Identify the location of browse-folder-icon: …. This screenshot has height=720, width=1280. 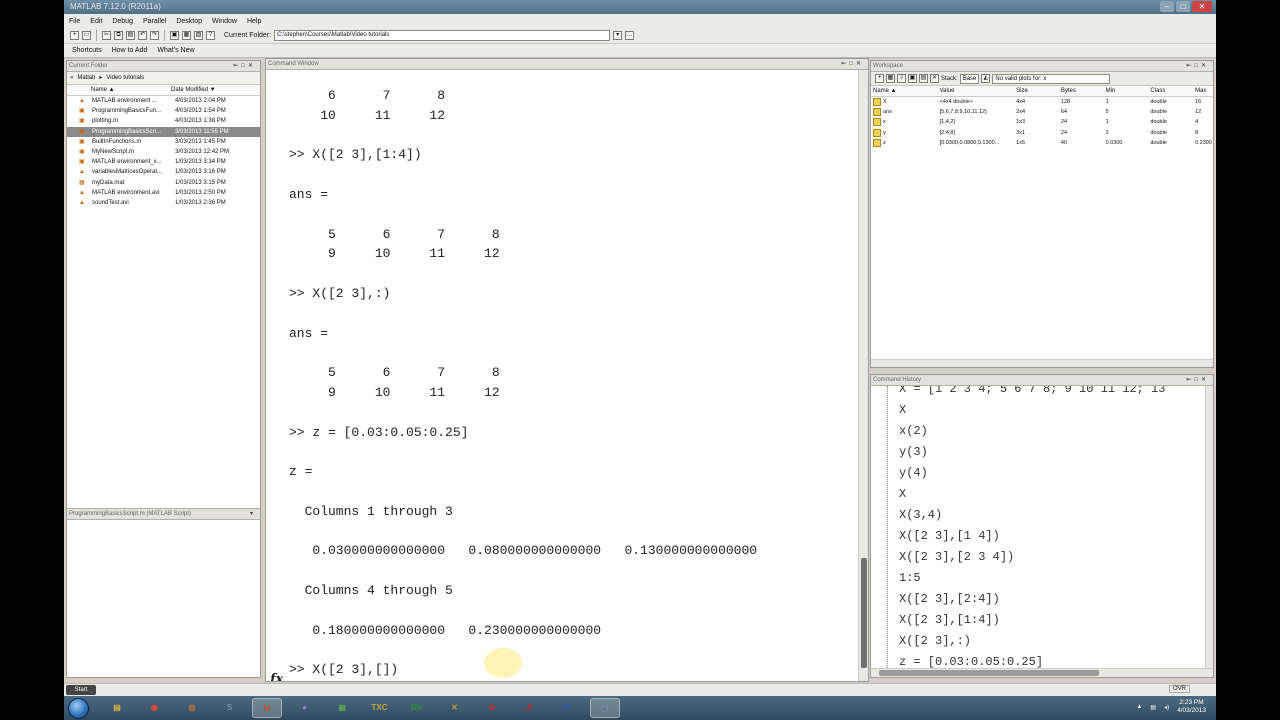
(630, 35).